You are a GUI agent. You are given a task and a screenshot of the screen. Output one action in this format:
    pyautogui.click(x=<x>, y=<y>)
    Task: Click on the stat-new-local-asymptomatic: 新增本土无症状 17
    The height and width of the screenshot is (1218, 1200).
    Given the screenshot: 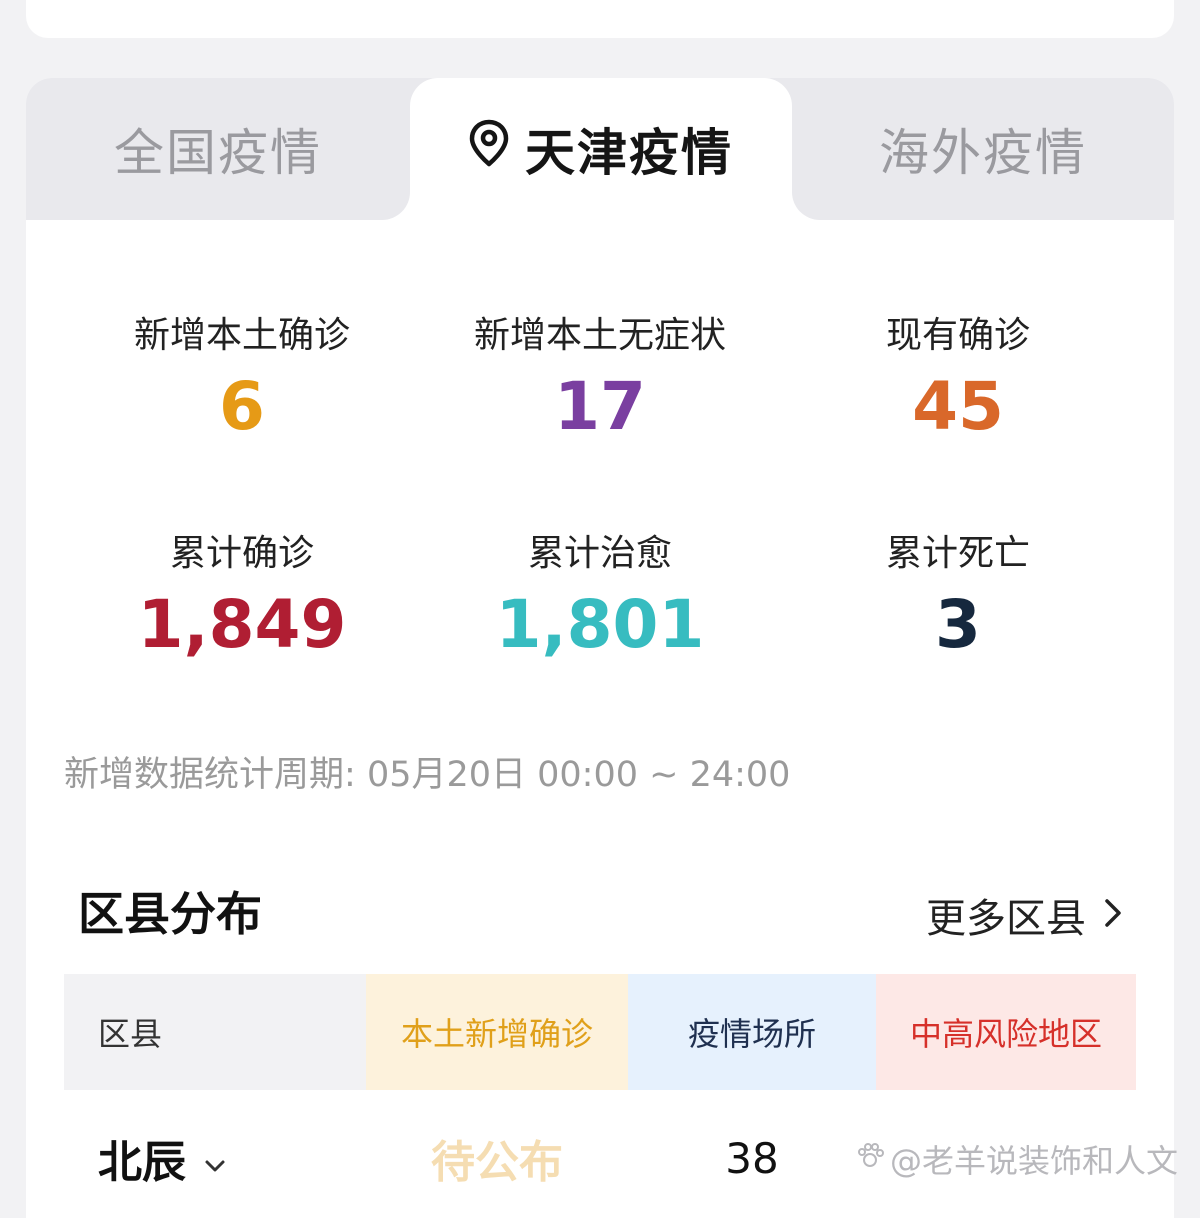 What is the action you would take?
    pyautogui.click(x=600, y=376)
    